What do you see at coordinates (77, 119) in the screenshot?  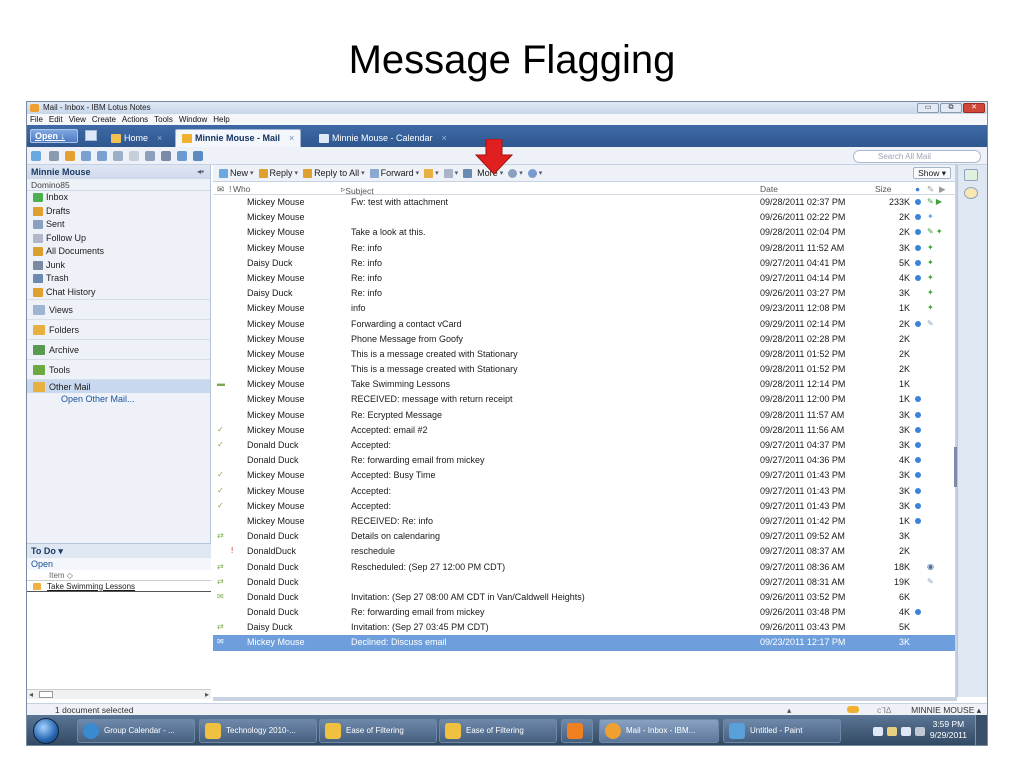 I see `menu-view: View` at bounding box center [77, 119].